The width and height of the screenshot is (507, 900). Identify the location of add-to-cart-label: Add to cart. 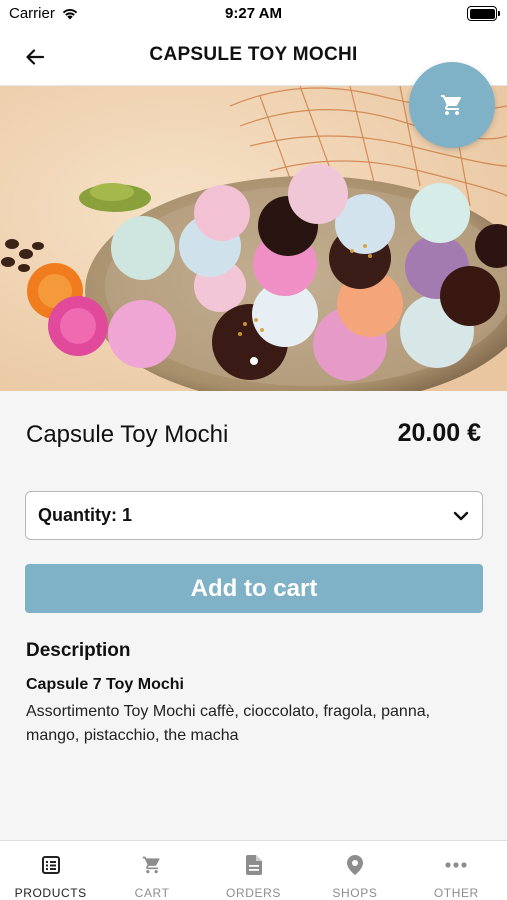
(254, 588).